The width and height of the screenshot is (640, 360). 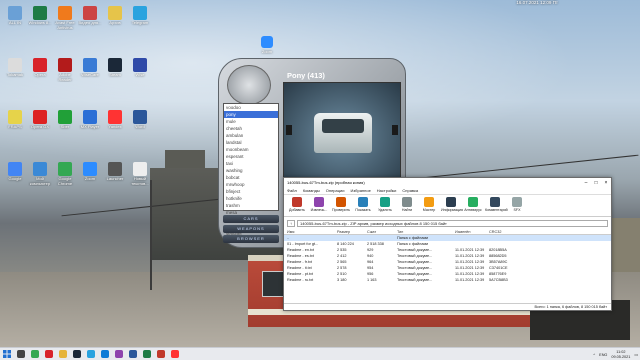 What do you see at coordinates (65, 181) in the screenshot?
I see `desktop-icon-label: Google Chrome` at bounding box center [65, 181].